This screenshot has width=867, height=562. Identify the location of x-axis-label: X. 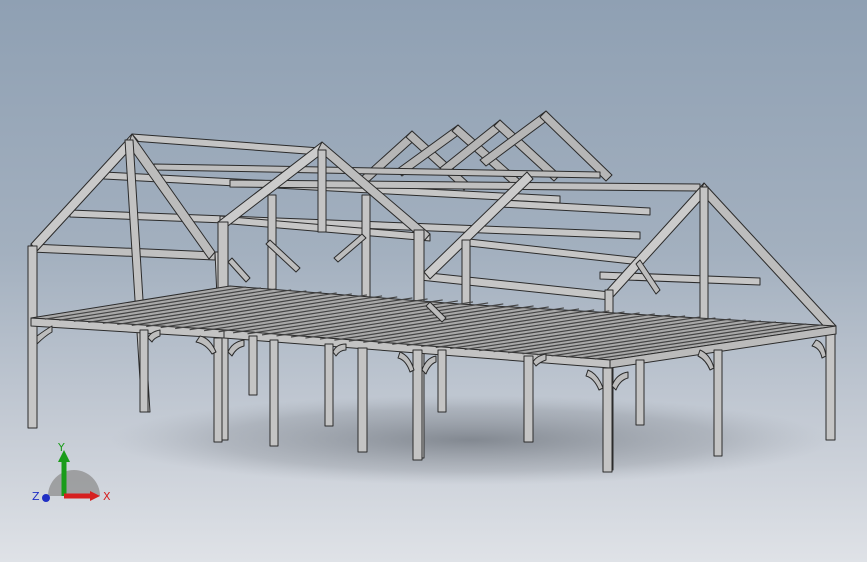
(107, 496).